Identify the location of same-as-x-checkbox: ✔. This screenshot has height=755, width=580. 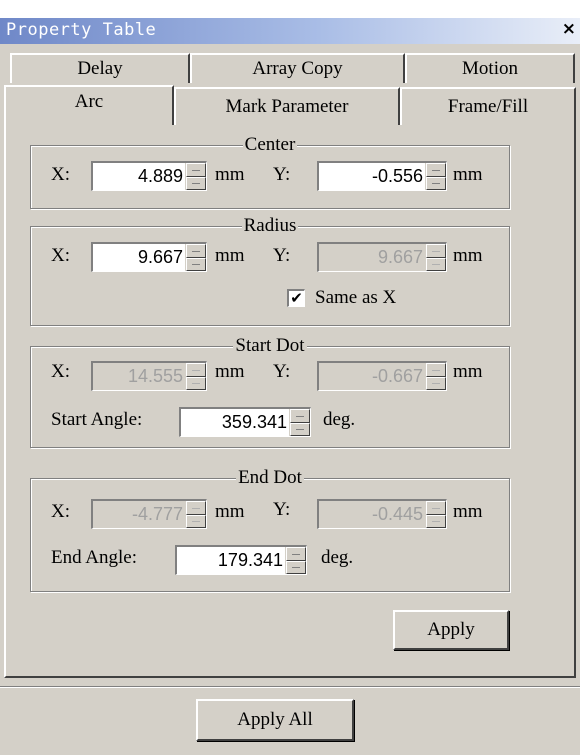
(296, 298).